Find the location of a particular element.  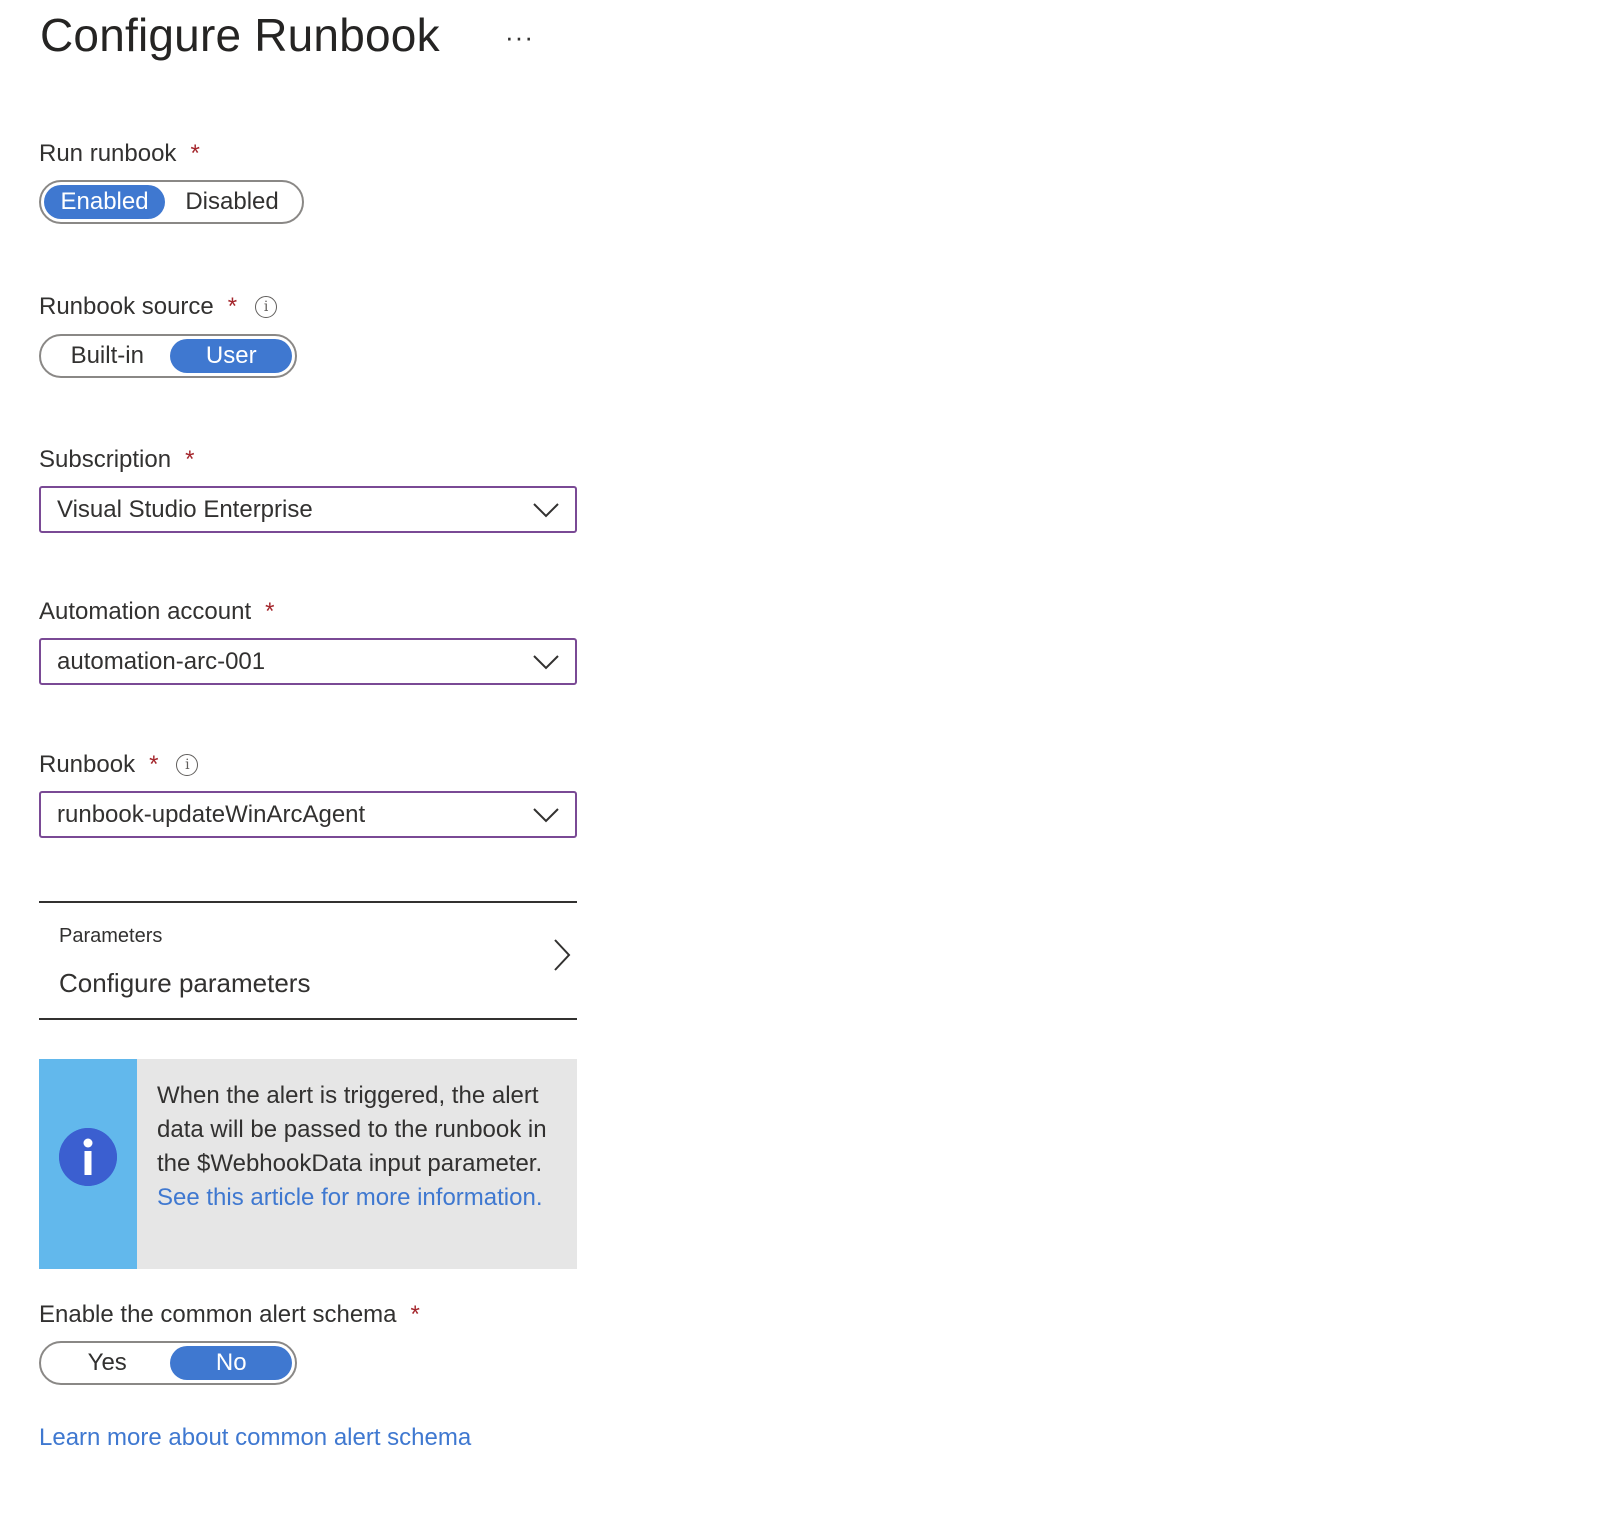

runbook-source-option-builtin: Built-in is located at coordinates (107, 356).